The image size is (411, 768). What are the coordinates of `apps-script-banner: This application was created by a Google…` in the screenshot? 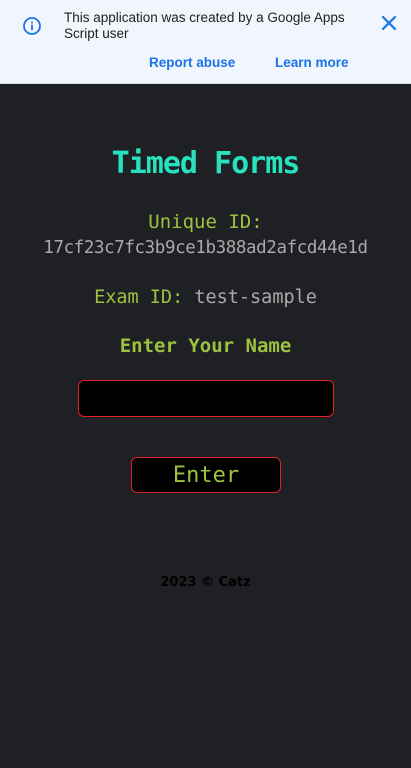 It's located at (205, 42).